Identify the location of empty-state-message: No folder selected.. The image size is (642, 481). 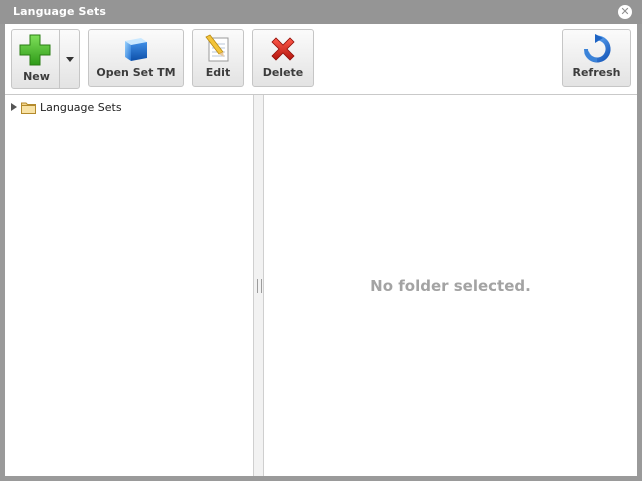
(450, 286).